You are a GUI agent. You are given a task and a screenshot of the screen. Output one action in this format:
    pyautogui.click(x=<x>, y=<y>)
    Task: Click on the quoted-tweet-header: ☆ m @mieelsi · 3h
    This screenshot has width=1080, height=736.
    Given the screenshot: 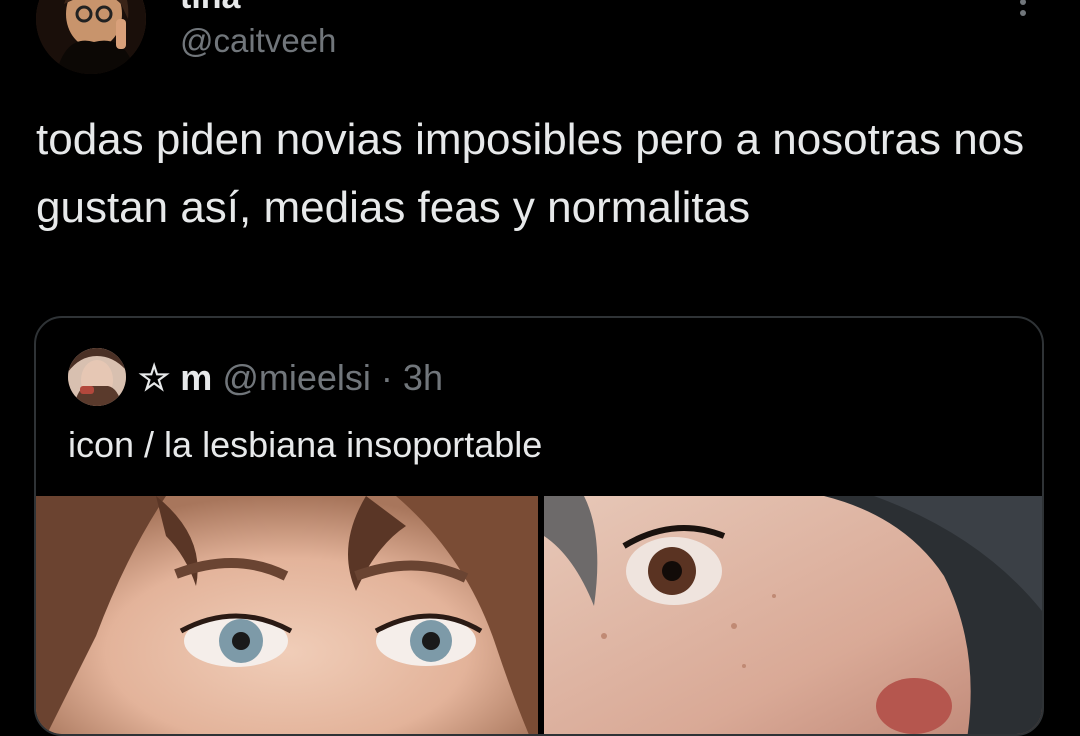 What is the action you would take?
    pyautogui.click(x=290, y=378)
    